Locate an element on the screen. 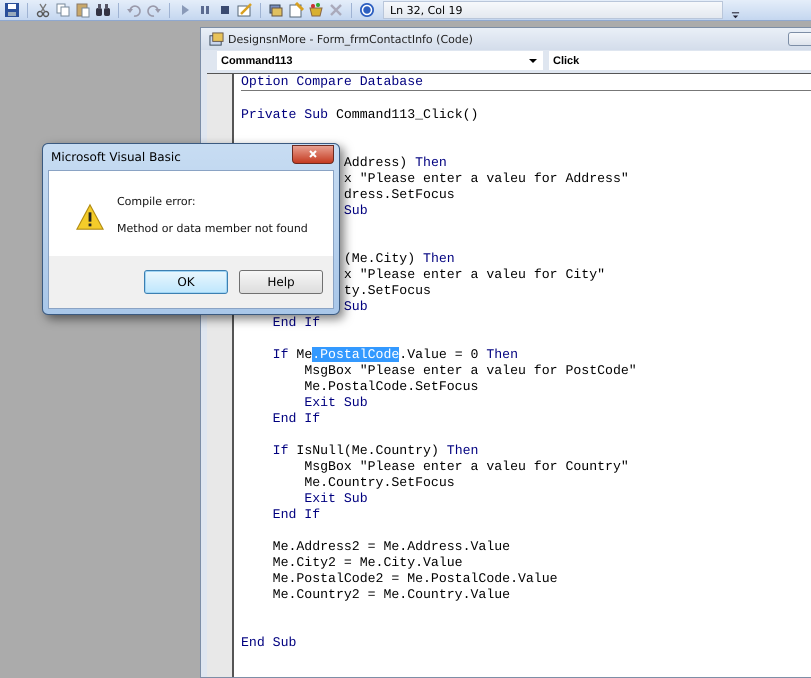 This screenshot has width=811, height=678. warning-icon is located at coordinates (90, 217).